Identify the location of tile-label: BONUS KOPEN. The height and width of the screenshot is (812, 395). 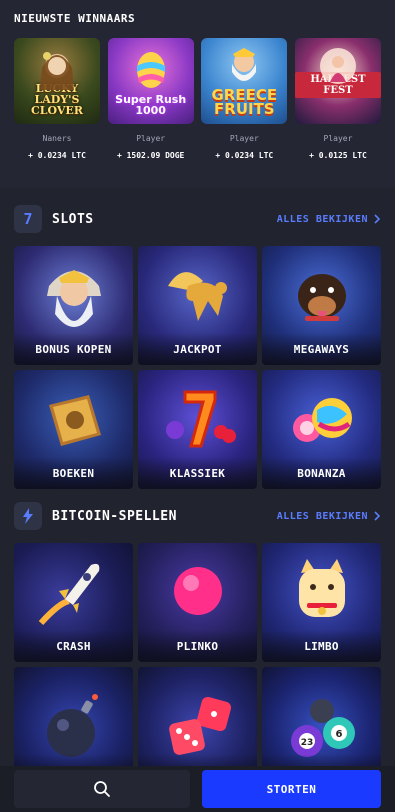
(73, 349).